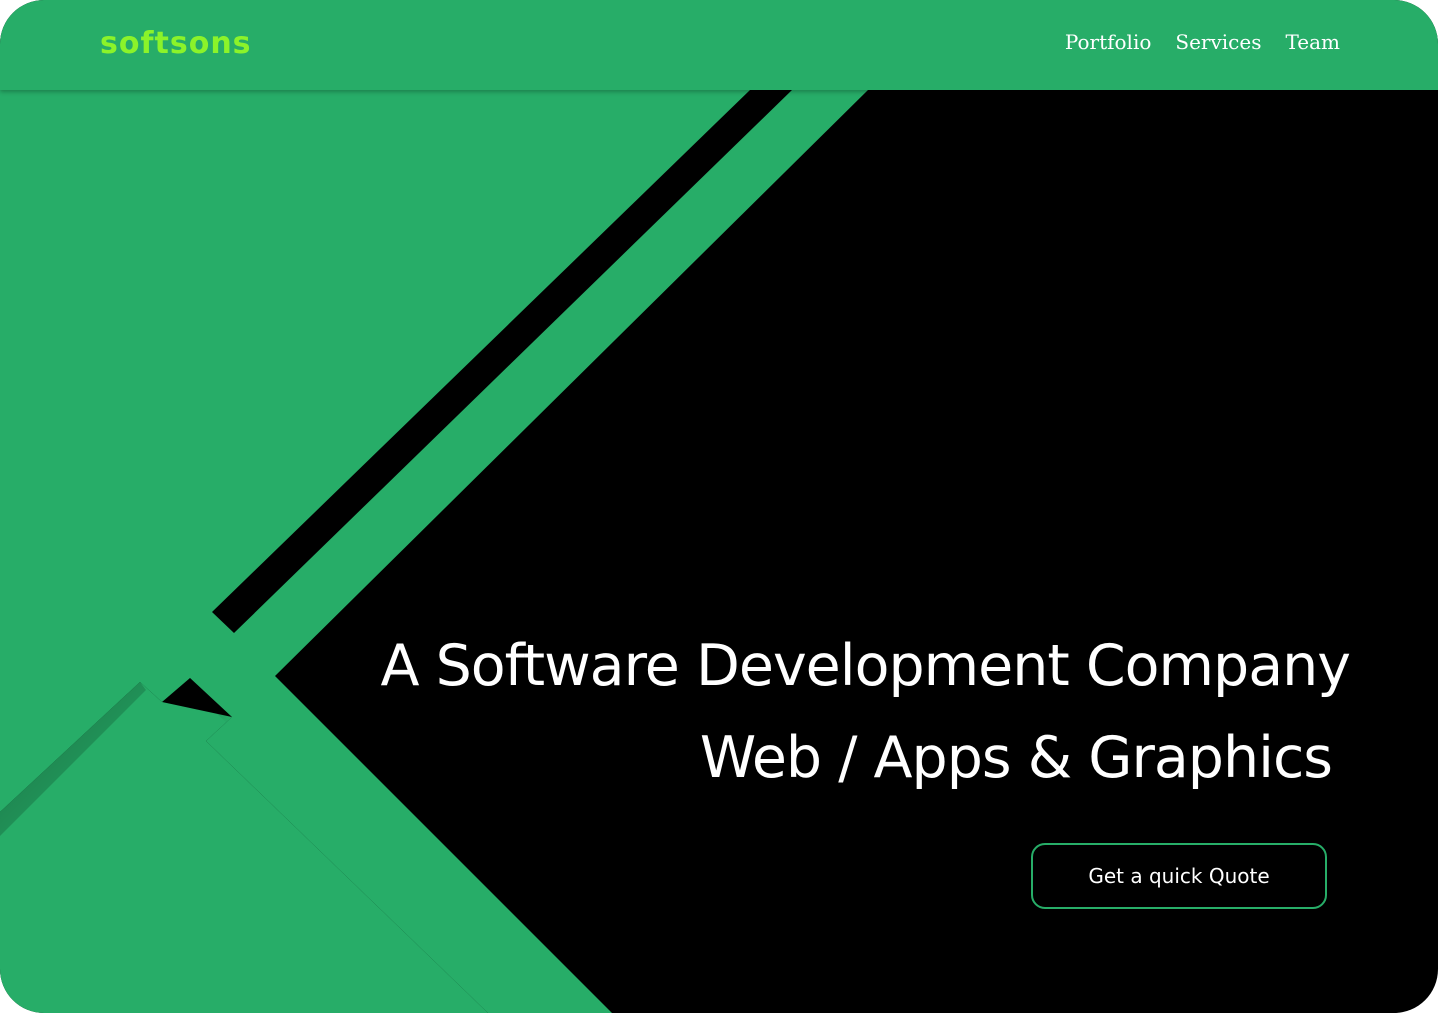 The image size is (1438, 1013). Describe the element at coordinates (1312, 42) in the screenshot. I see `nav-link-team: Team` at that location.